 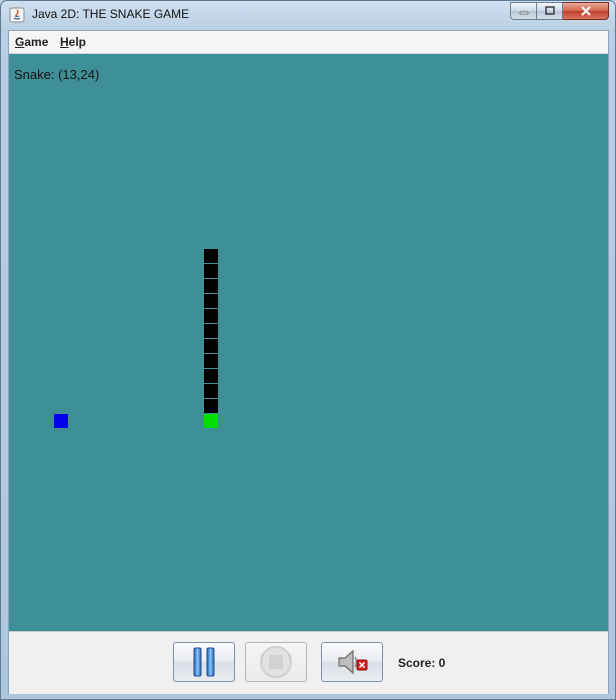 What do you see at coordinates (211, 421) in the screenshot?
I see `snake-head` at bounding box center [211, 421].